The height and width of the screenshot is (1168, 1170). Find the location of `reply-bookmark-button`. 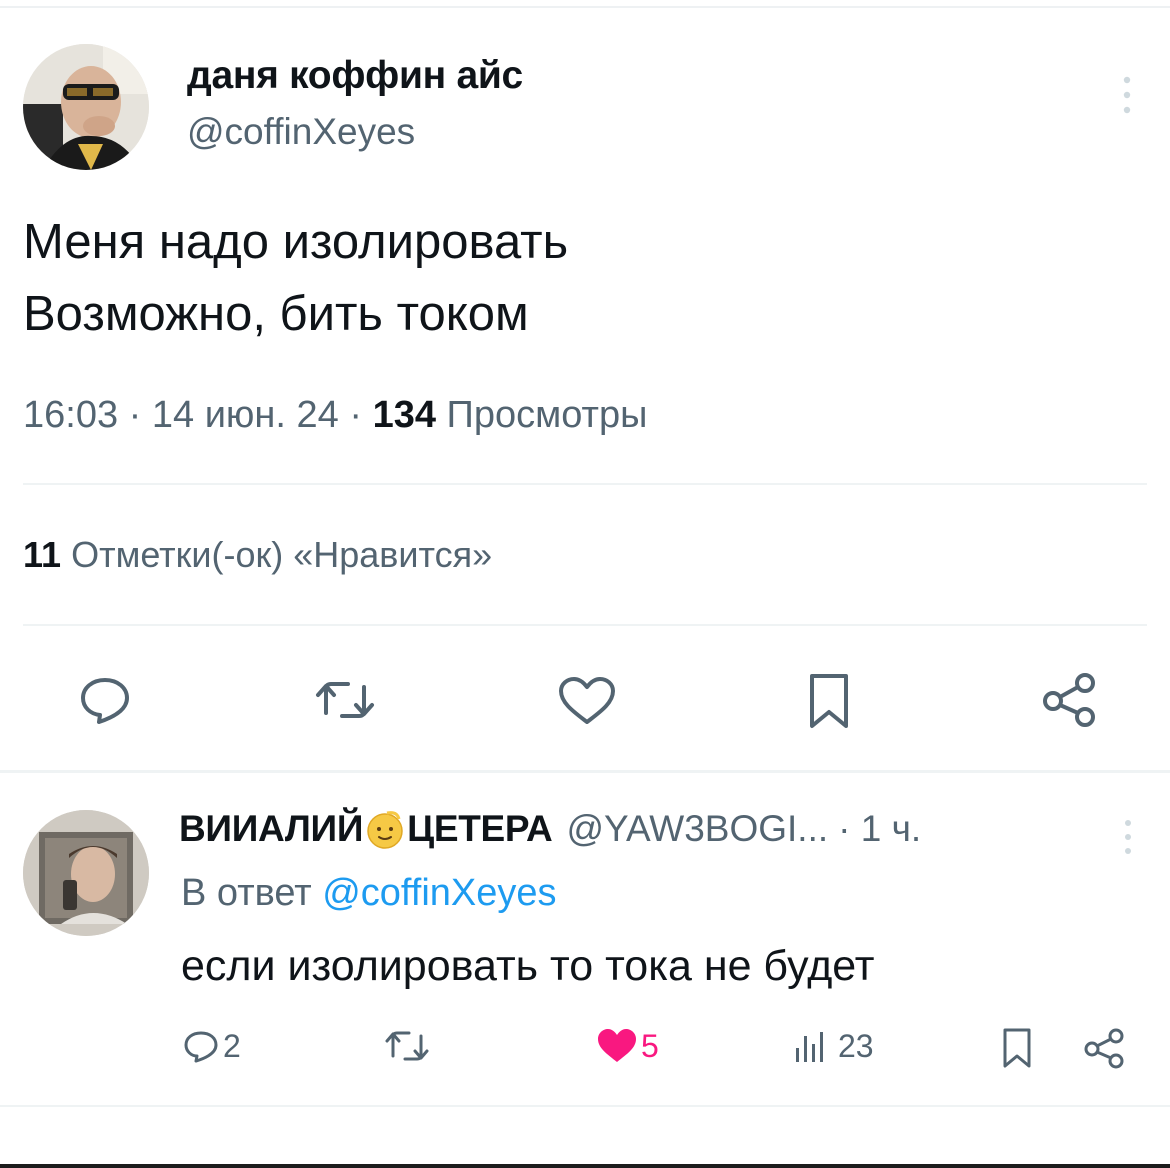

reply-bookmark-button is located at coordinates (1017, 1048).